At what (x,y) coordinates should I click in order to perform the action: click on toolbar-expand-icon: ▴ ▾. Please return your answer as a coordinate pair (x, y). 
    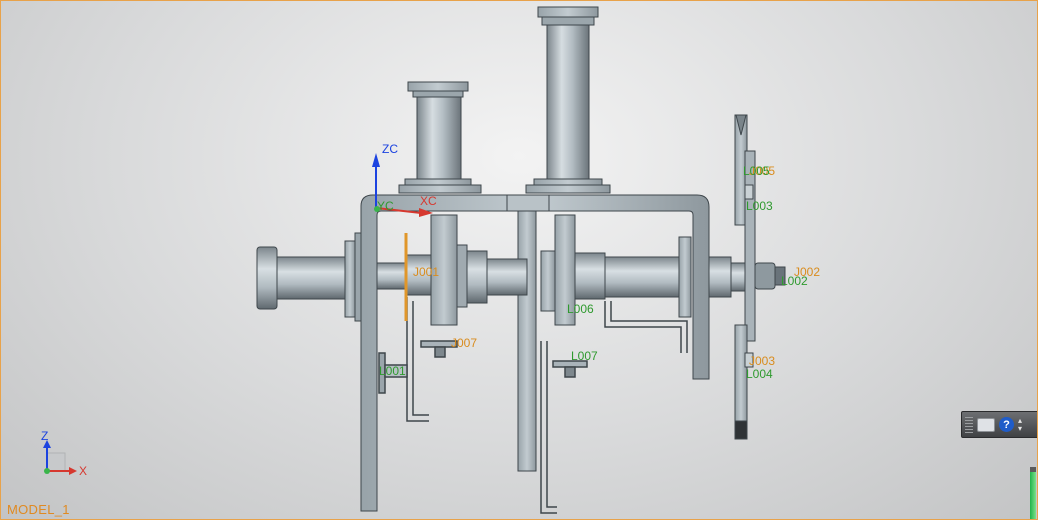
    Looking at the image, I should click on (1020, 424).